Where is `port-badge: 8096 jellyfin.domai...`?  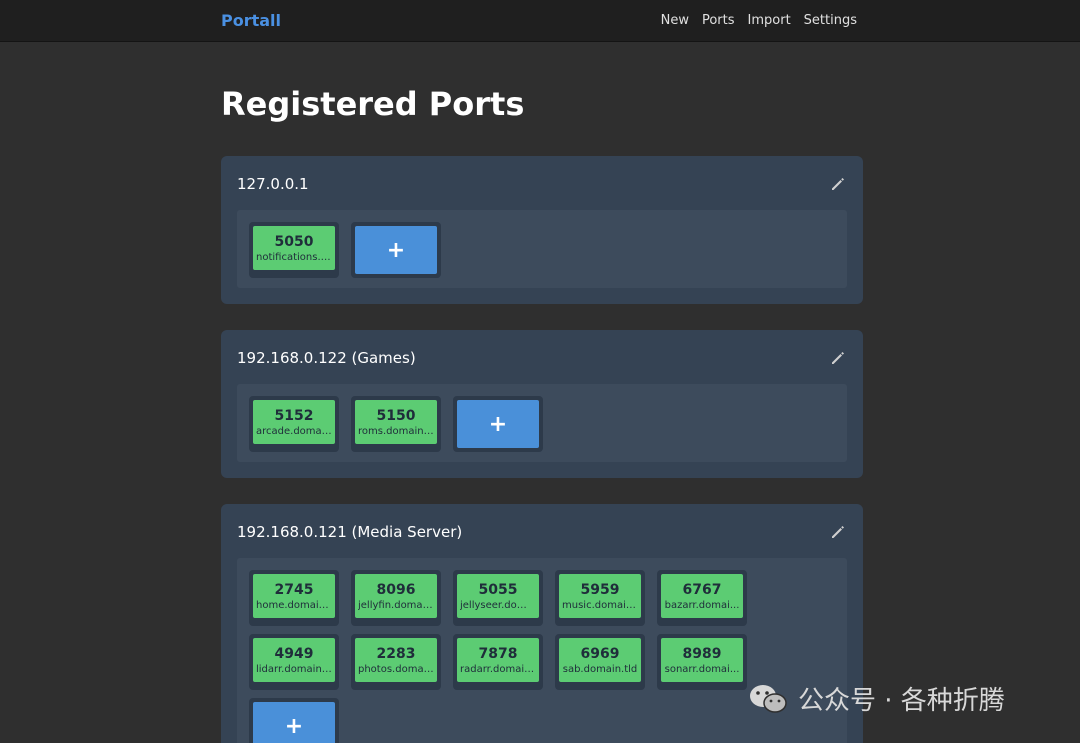
port-badge: 8096 jellyfin.domai... is located at coordinates (396, 596).